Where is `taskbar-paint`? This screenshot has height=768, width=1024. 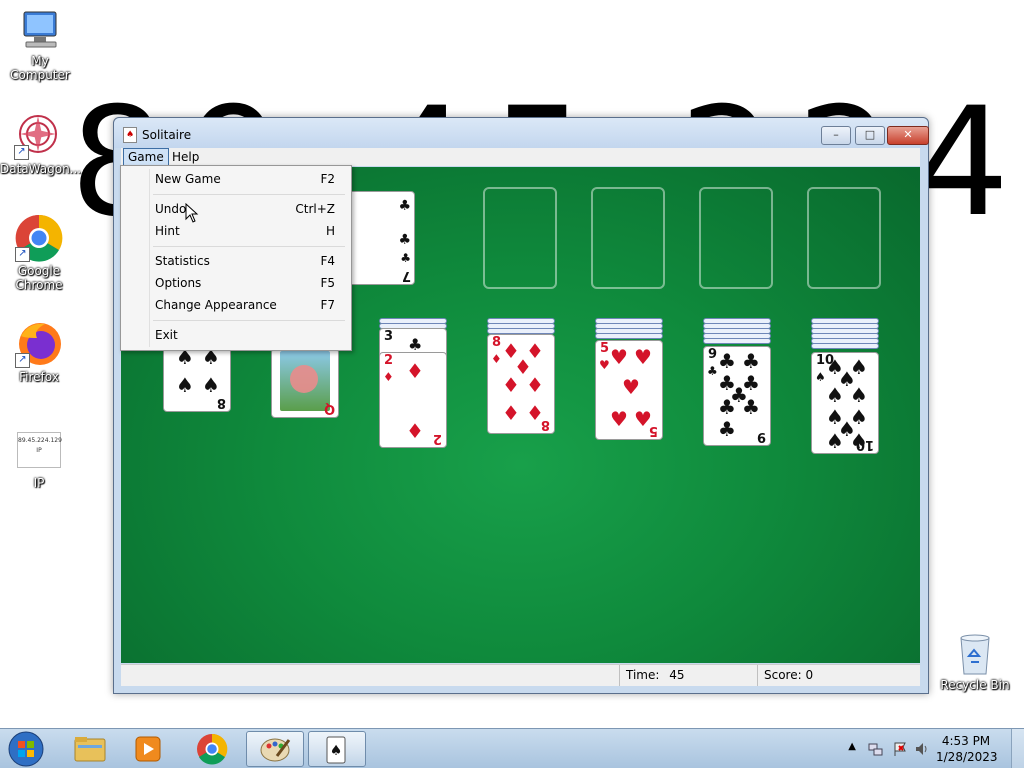 taskbar-paint is located at coordinates (275, 749).